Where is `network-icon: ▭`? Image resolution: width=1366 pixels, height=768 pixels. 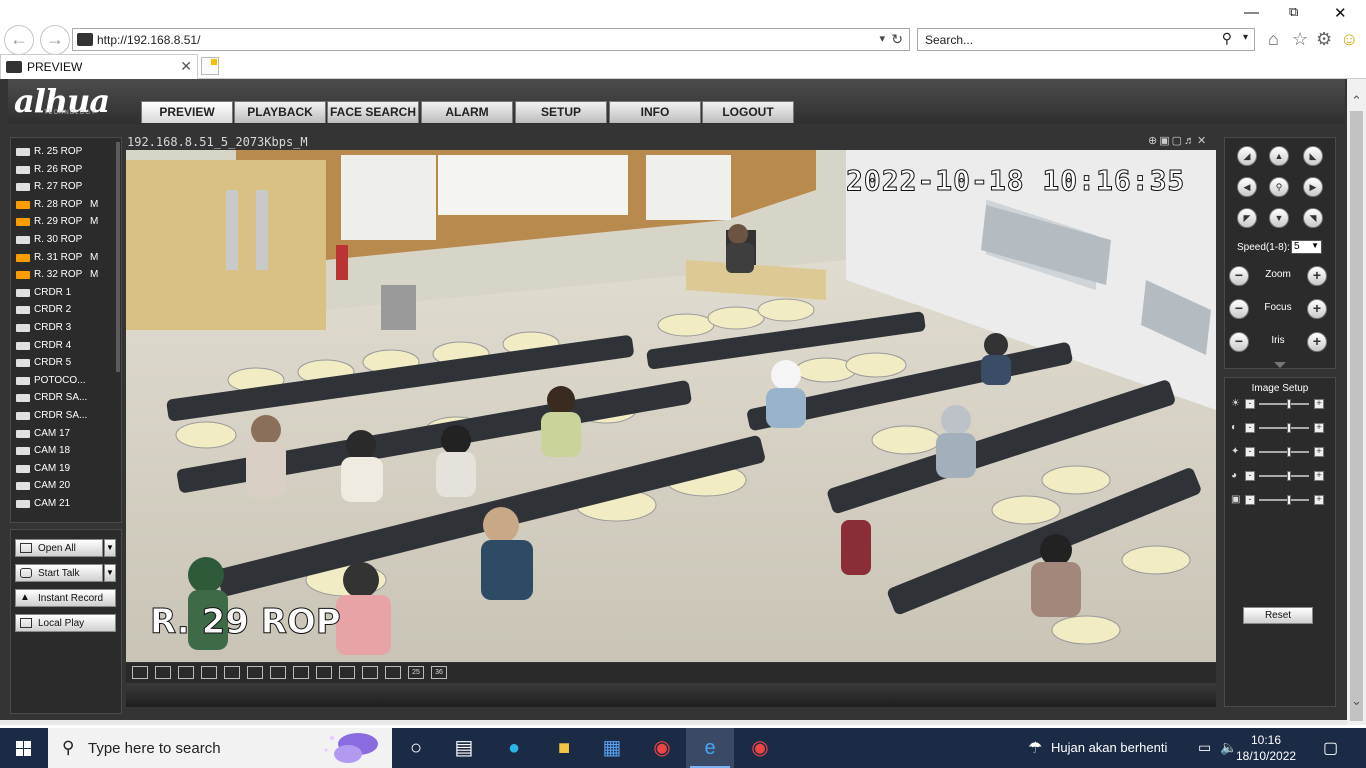 network-icon: ▭ is located at coordinates (1204, 753).